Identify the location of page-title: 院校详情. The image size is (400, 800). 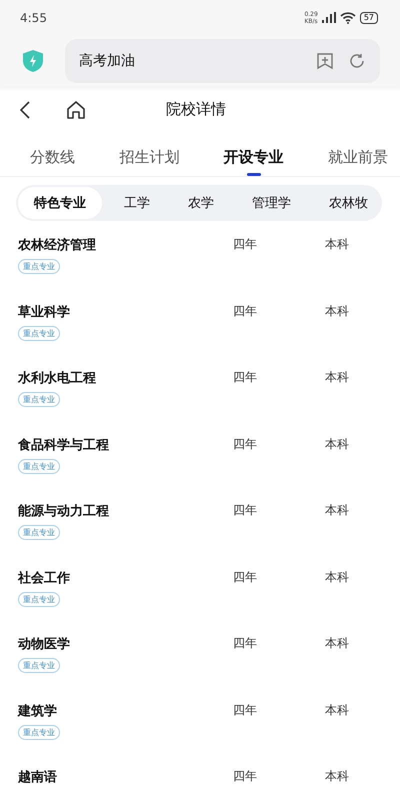
(196, 109).